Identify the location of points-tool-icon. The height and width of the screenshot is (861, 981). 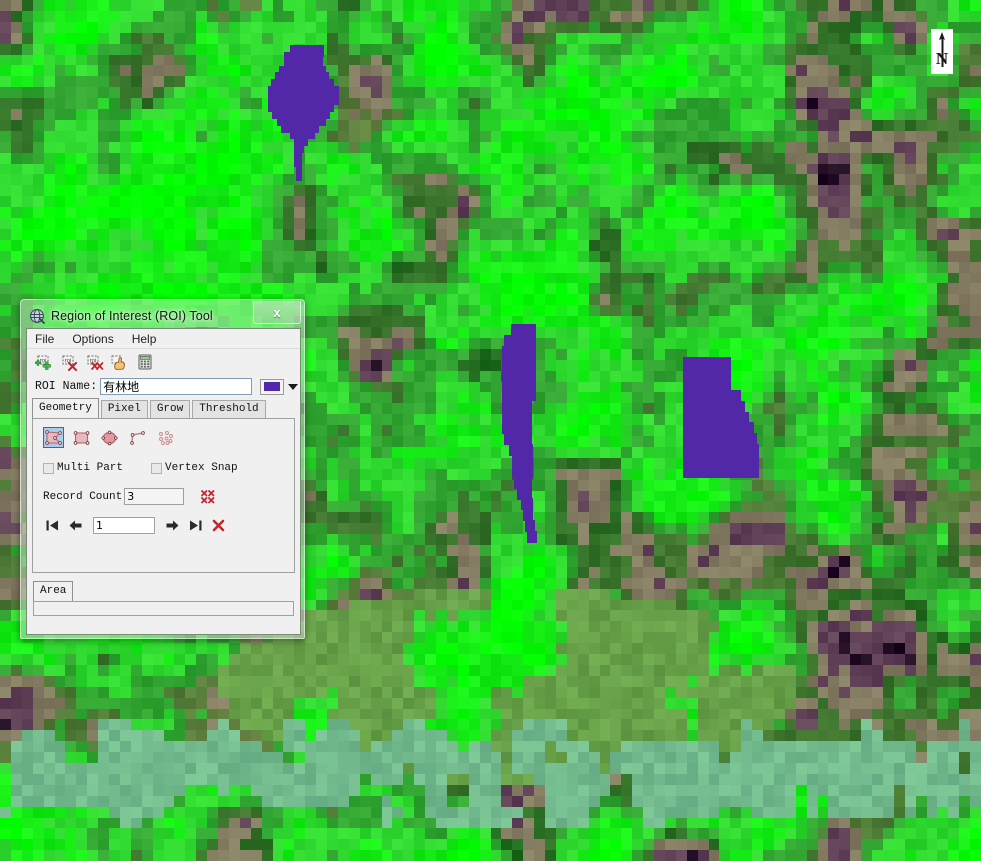
(165, 437).